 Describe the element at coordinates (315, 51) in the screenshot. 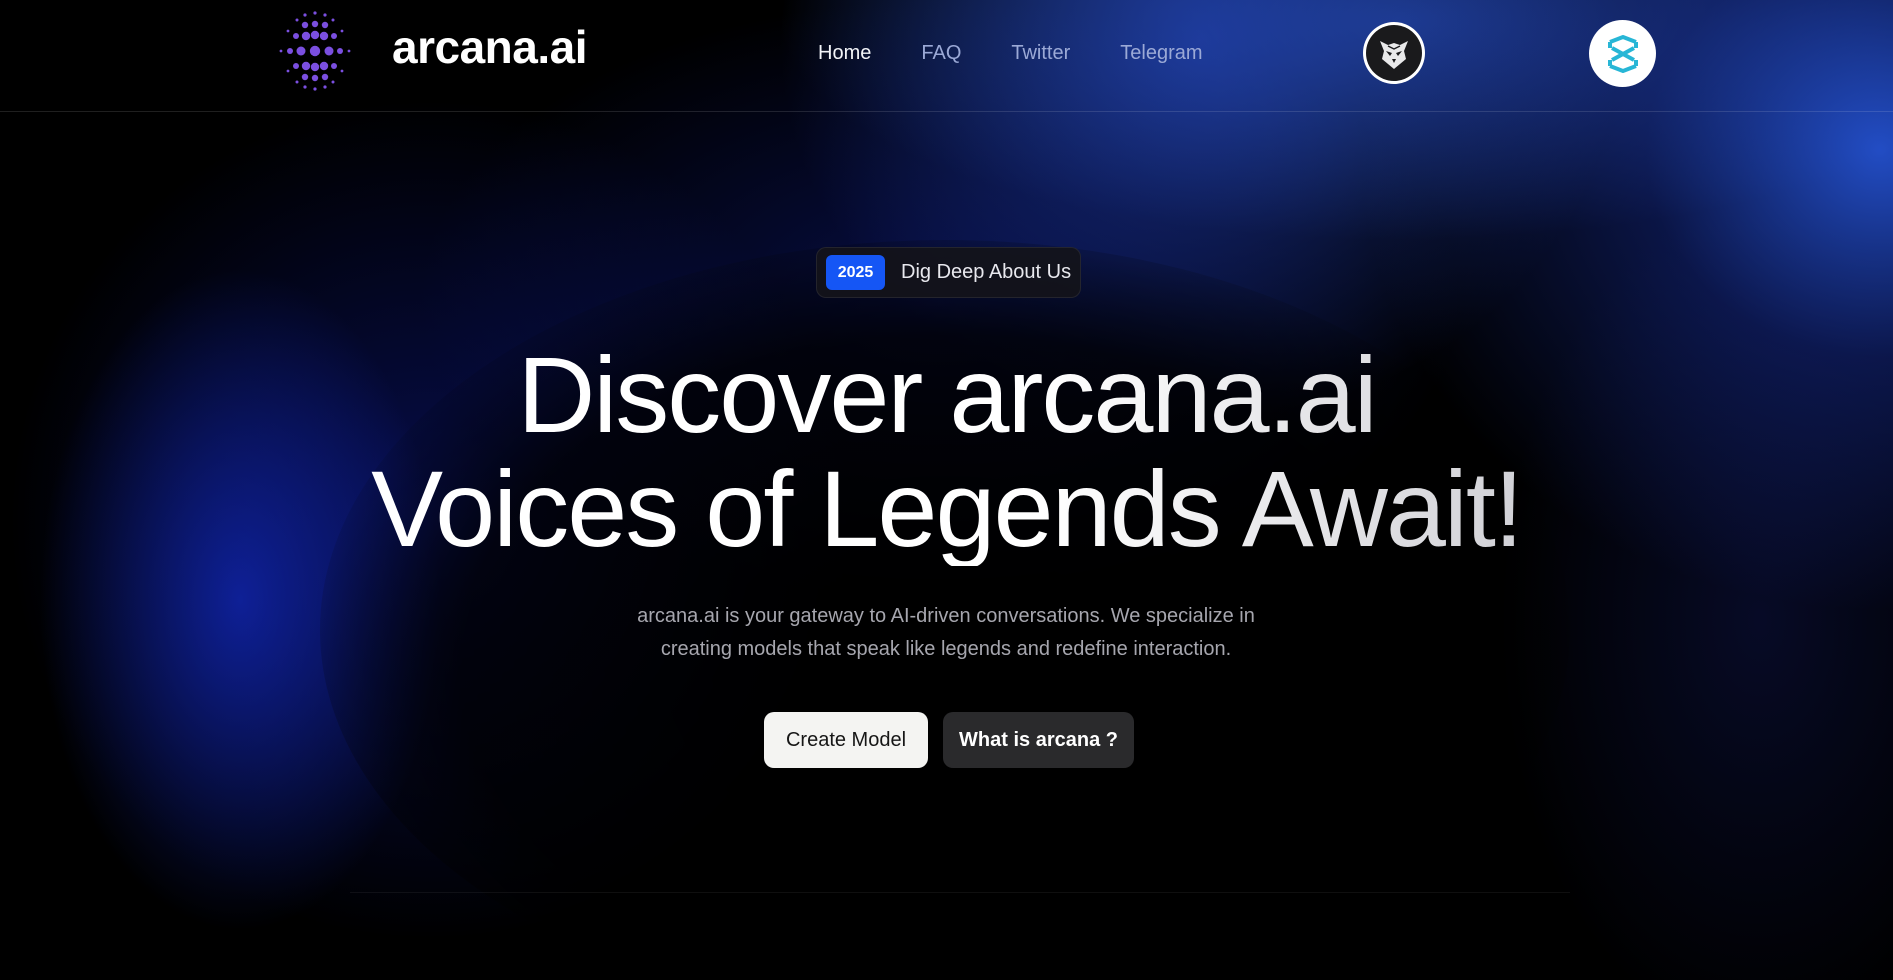

I see `dotted-sphere-logo-icon` at that location.